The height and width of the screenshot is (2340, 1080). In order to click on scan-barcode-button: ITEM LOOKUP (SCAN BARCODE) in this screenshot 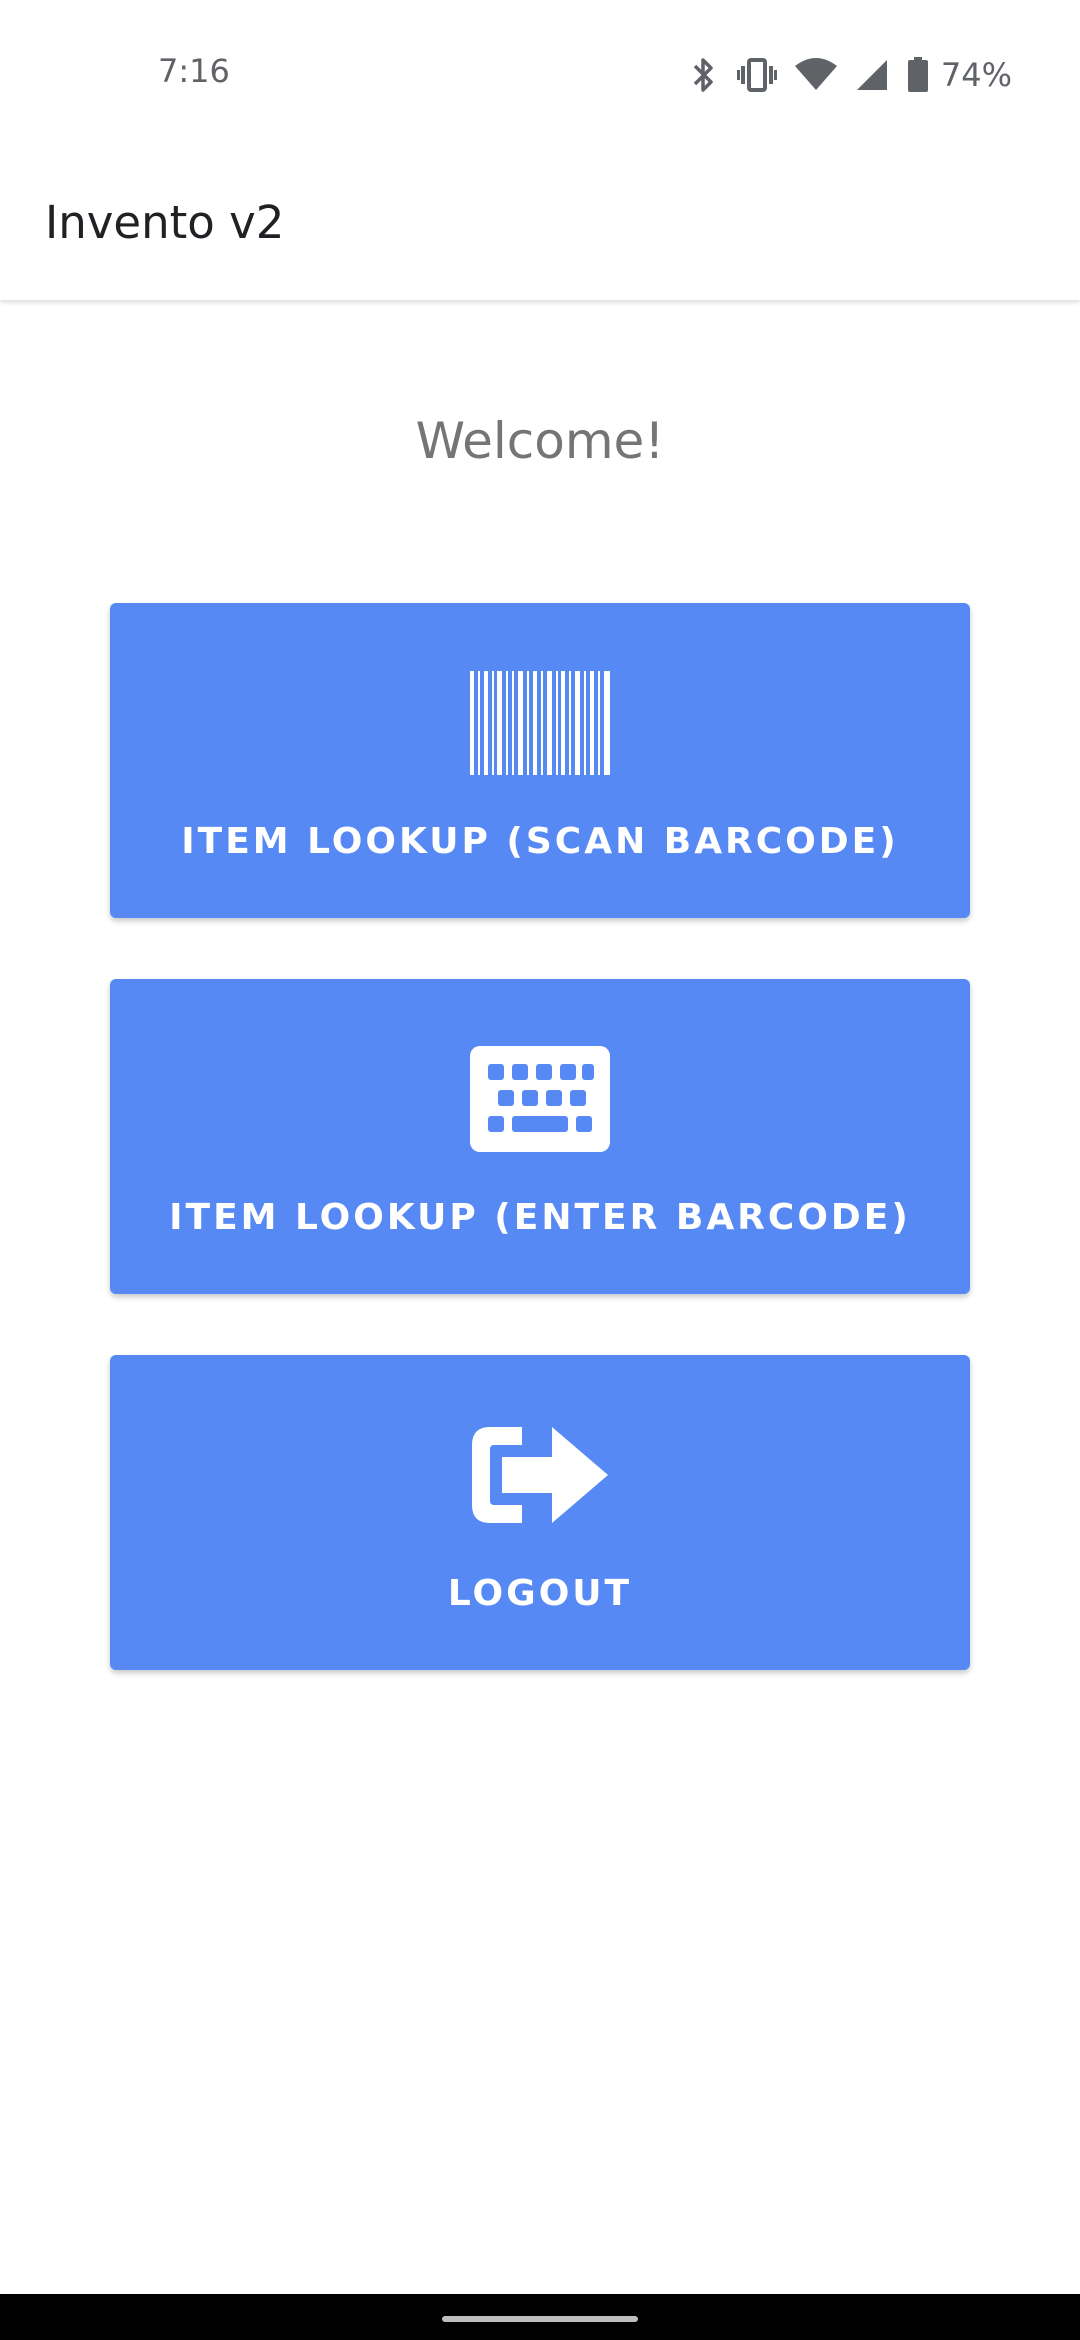, I will do `click(540, 760)`.